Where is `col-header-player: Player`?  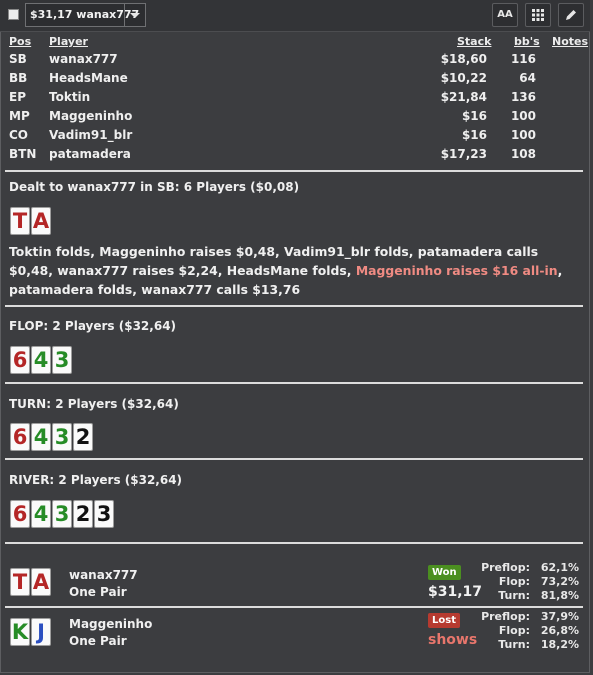 col-header-player: Player is located at coordinates (68, 41).